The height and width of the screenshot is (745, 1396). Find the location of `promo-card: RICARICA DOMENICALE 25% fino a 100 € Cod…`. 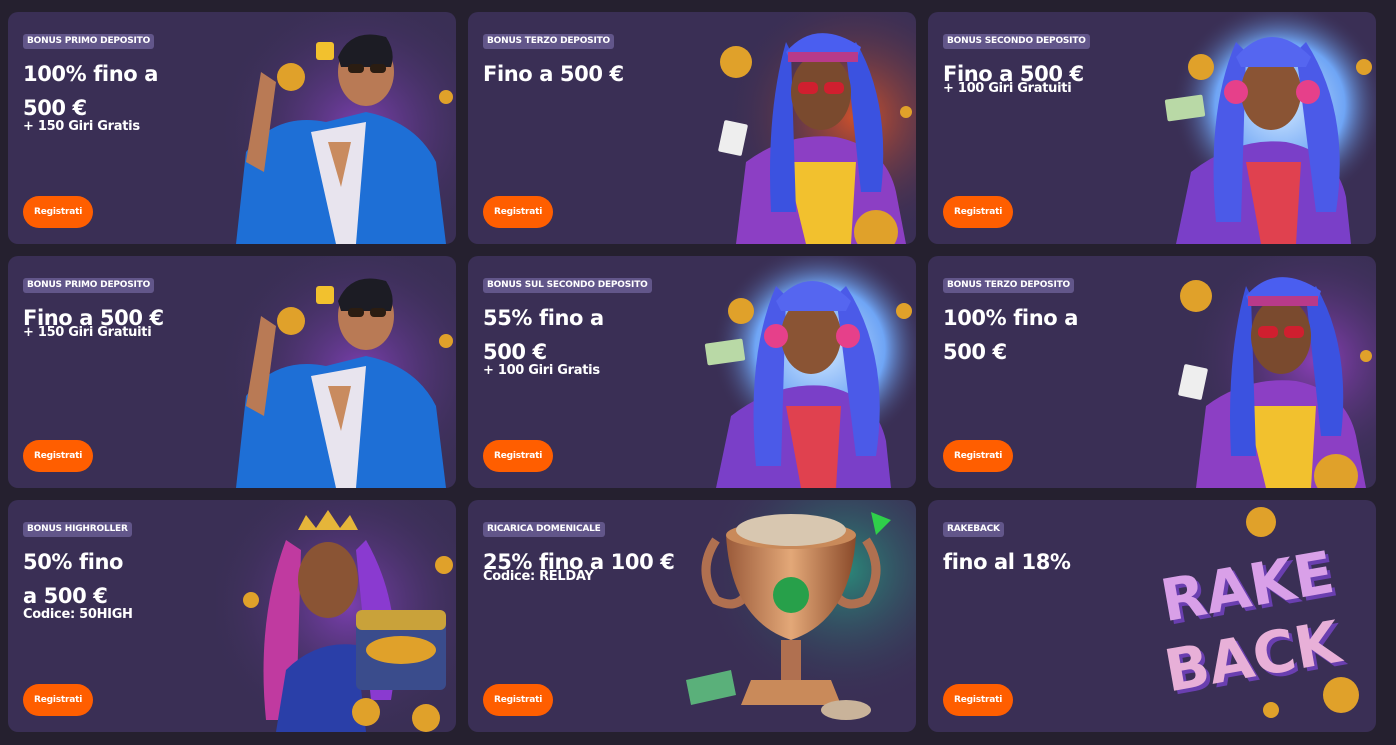

promo-card: RICARICA DOMENICALE 25% fino a 100 € Cod… is located at coordinates (692, 616).